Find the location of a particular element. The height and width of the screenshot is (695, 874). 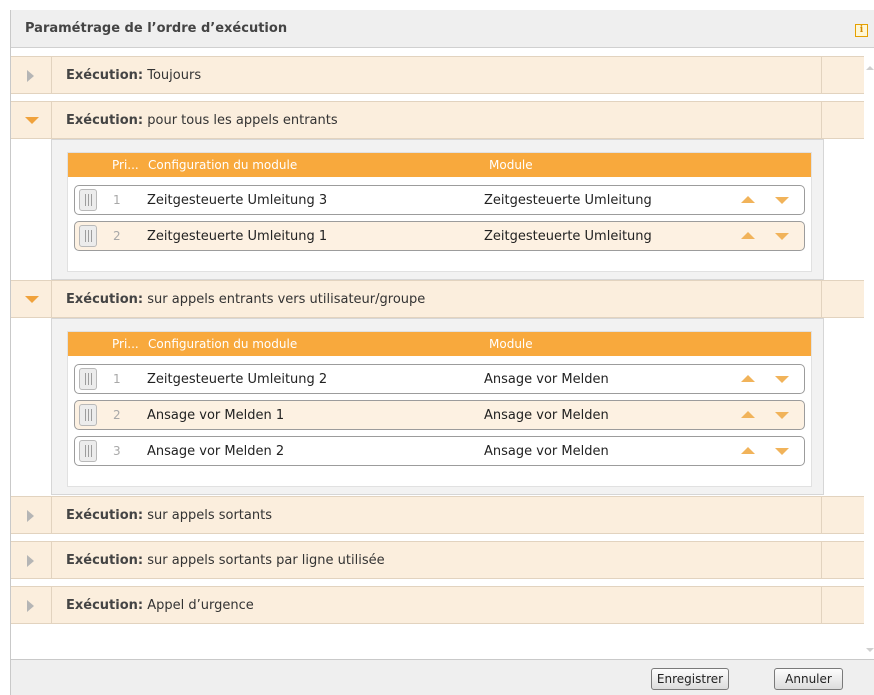

row-config: Ansage vor Melden 1 is located at coordinates (216, 415).